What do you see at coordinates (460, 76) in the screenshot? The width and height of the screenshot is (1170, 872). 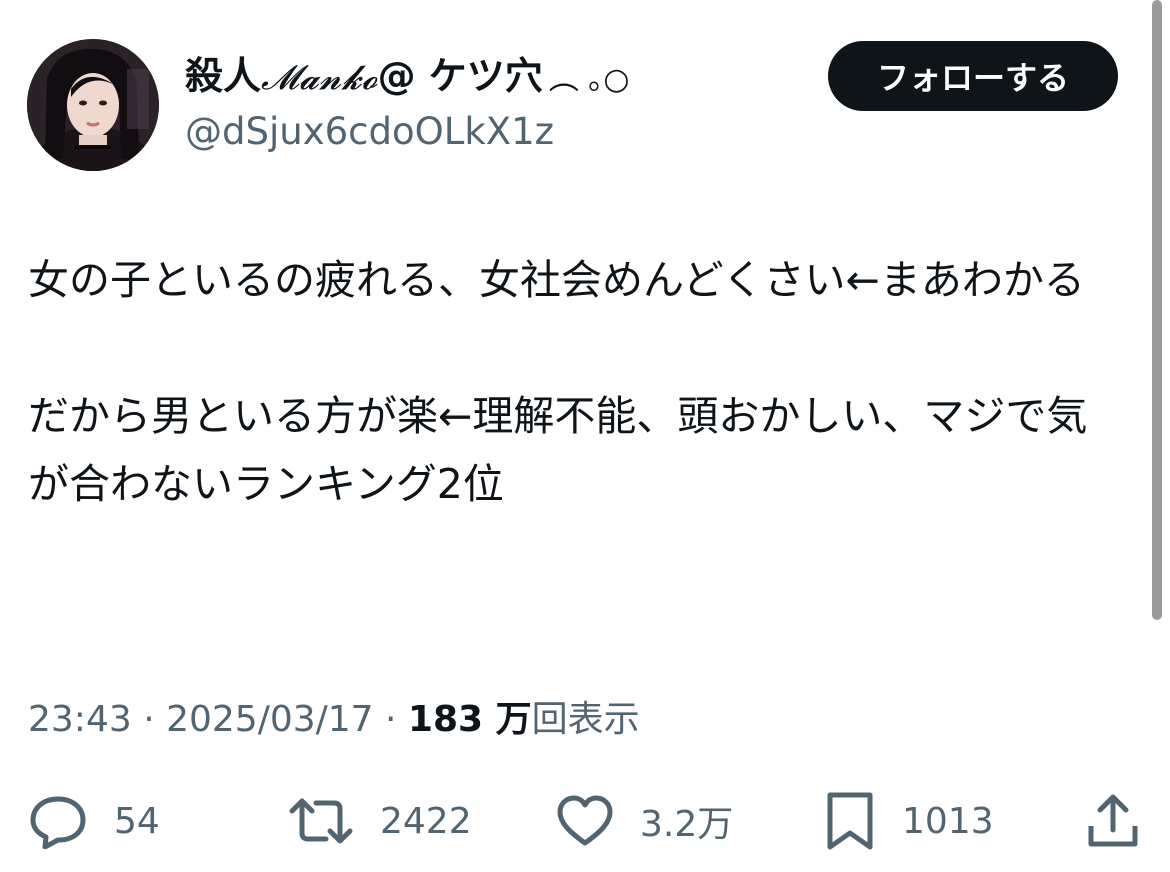 I see `display-name-suffix: @ ケツ穴` at bounding box center [460, 76].